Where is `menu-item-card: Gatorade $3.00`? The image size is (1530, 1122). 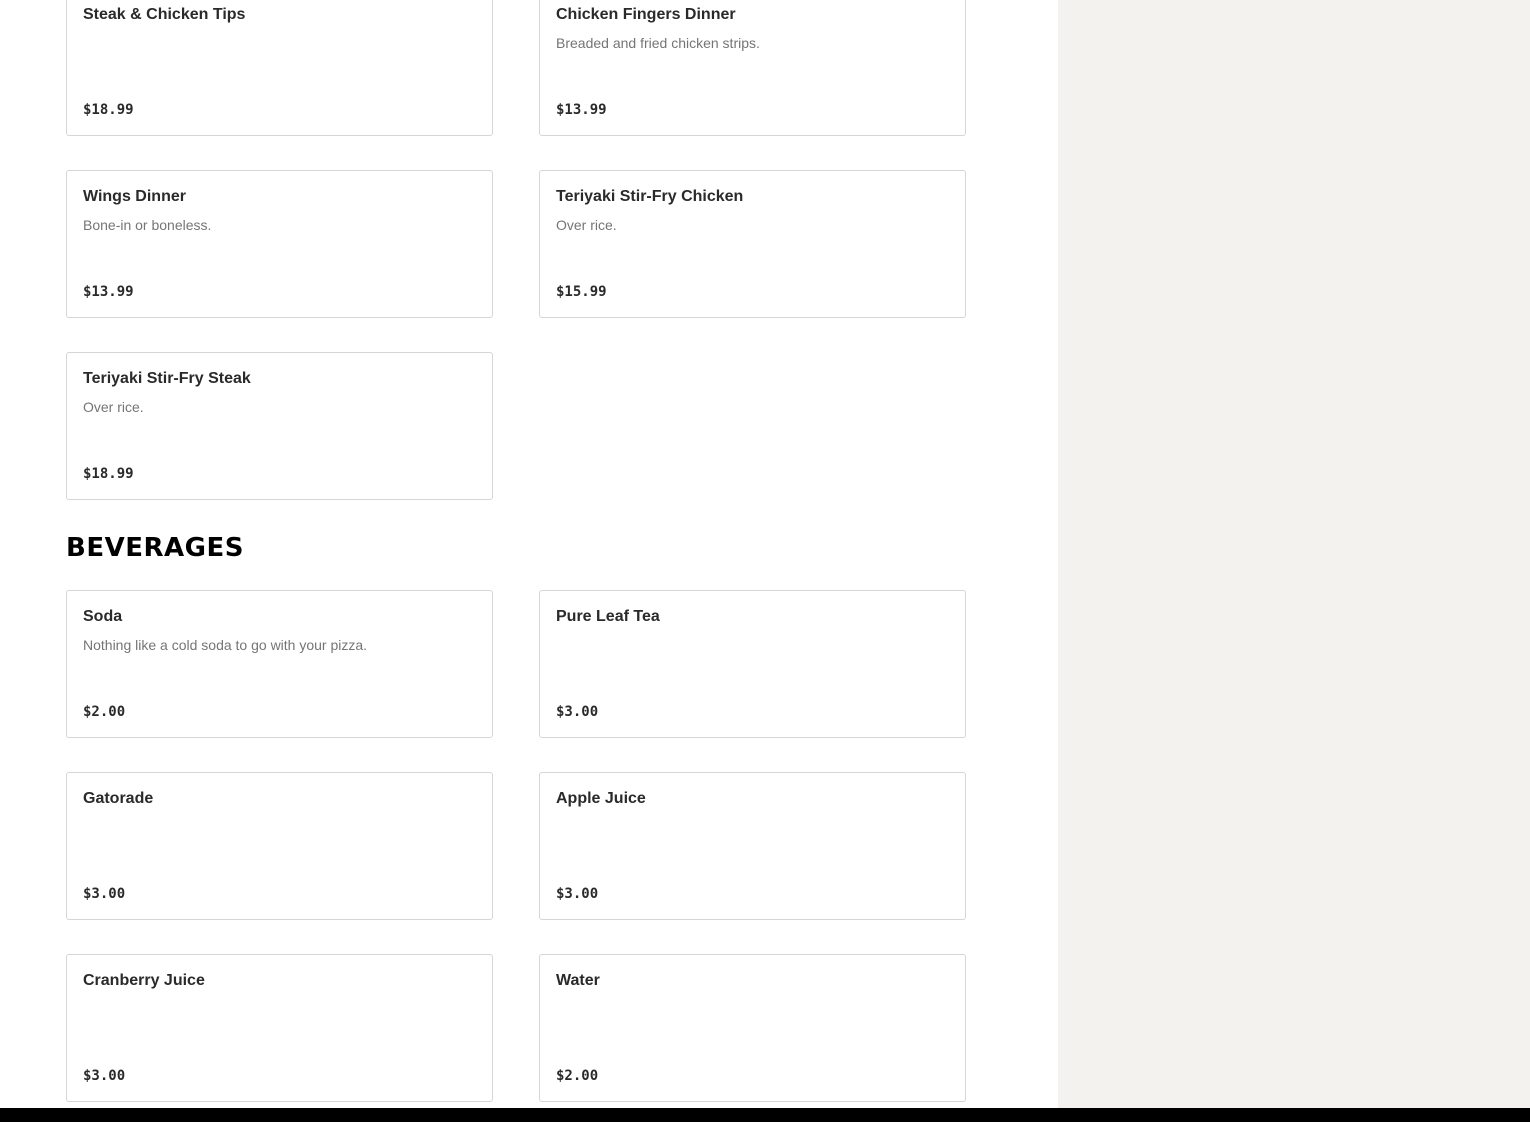
menu-item-card: Gatorade $3.00 is located at coordinates (279, 846).